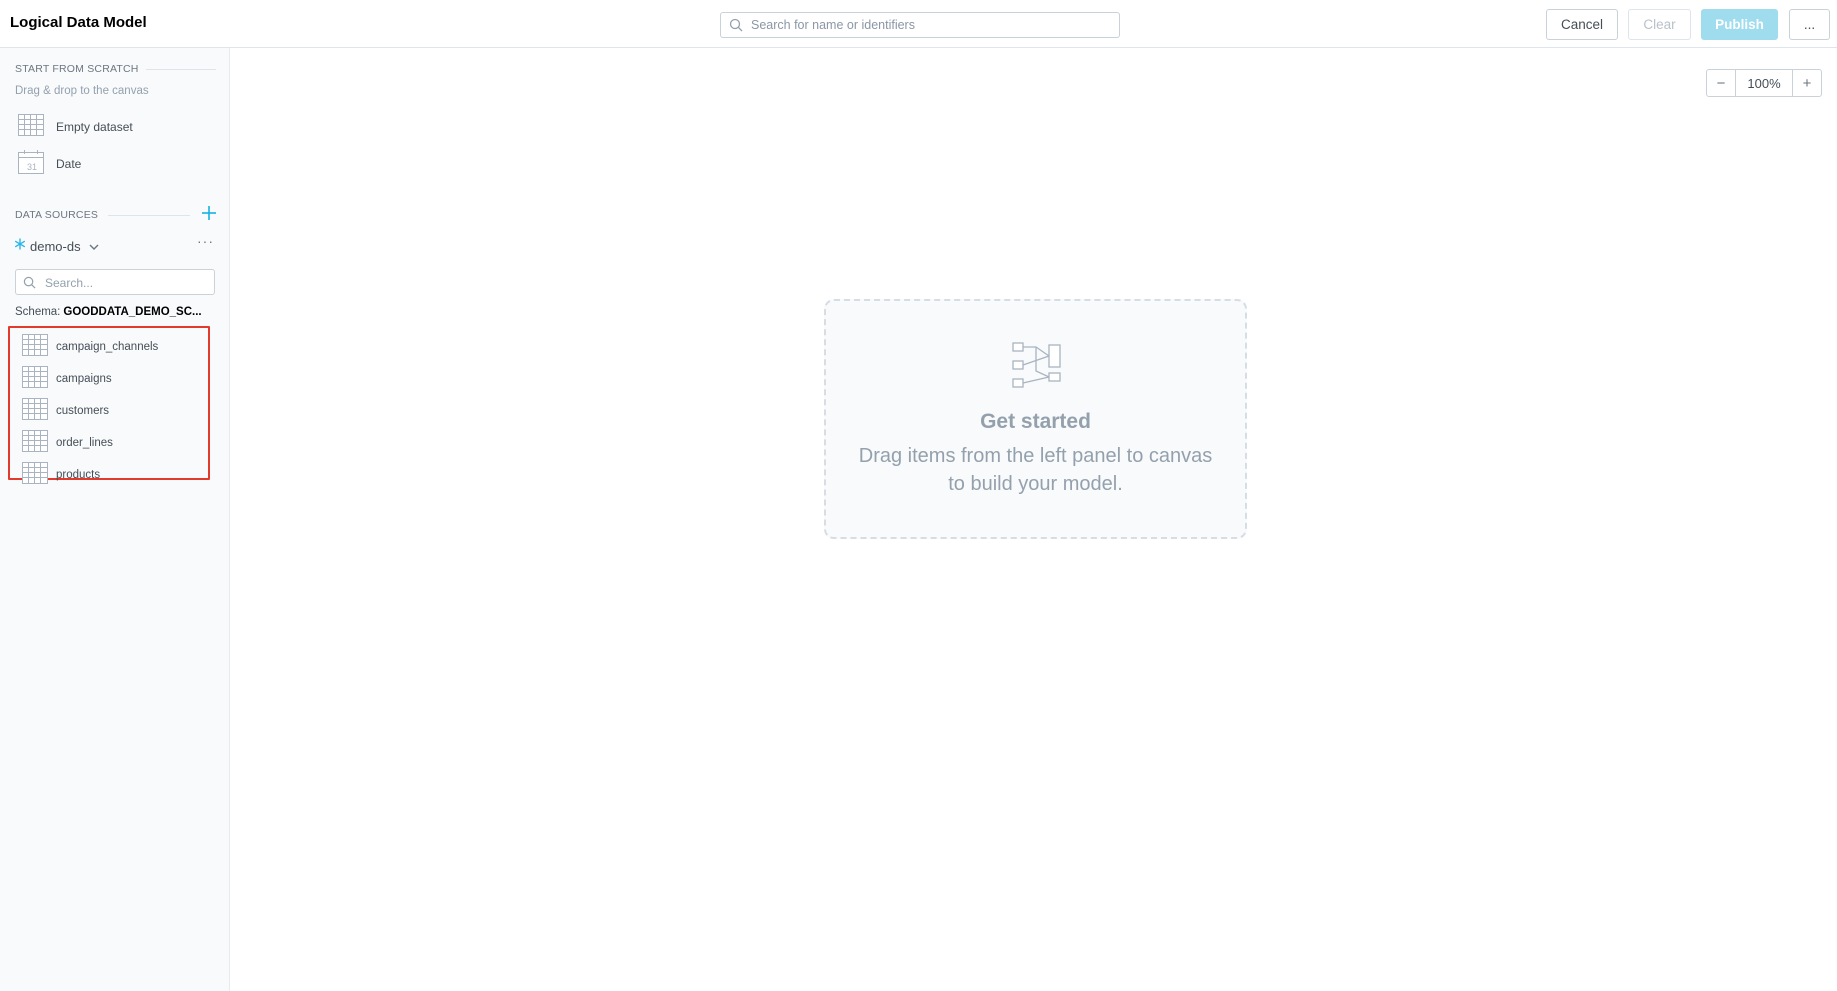  Describe the element at coordinates (1807, 83) in the screenshot. I see `zoom-in-button: +` at that location.